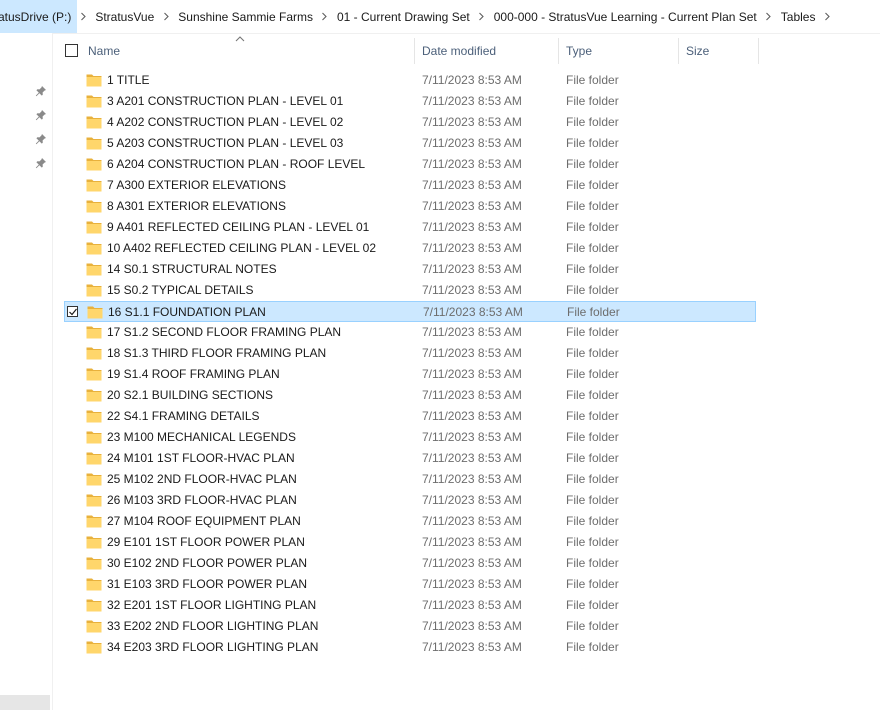 The image size is (880, 710). Describe the element at coordinates (212, 626) in the screenshot. I see `file-name: 33 E202 2ND FLOOR LIGHTING PLAN` at that location.